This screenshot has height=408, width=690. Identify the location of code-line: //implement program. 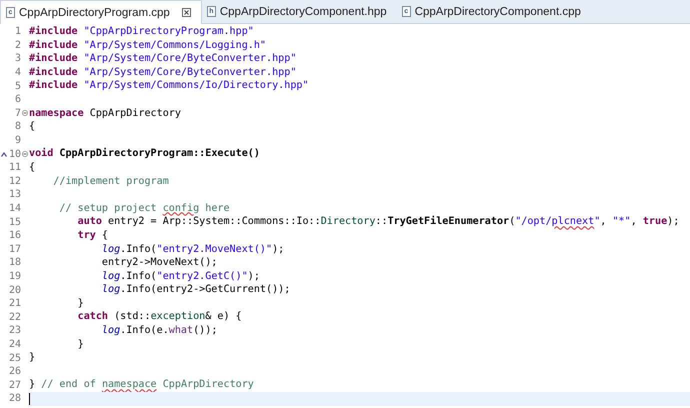
(110, 181).